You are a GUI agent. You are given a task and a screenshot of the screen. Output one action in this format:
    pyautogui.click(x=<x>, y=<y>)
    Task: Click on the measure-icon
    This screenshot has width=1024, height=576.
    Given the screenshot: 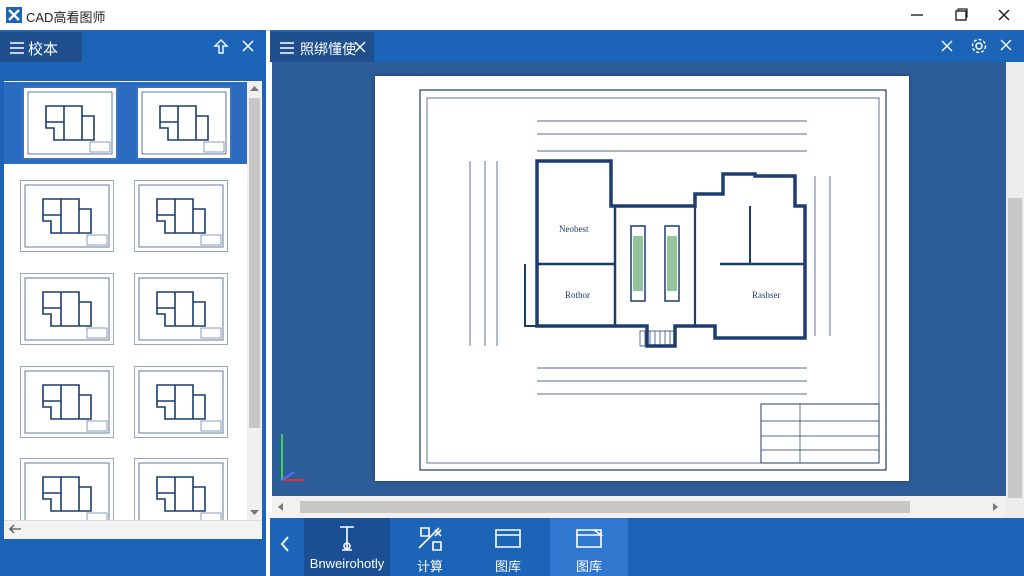 What is the action you would take?
    pyautogui.click(x=347, y=538)
    